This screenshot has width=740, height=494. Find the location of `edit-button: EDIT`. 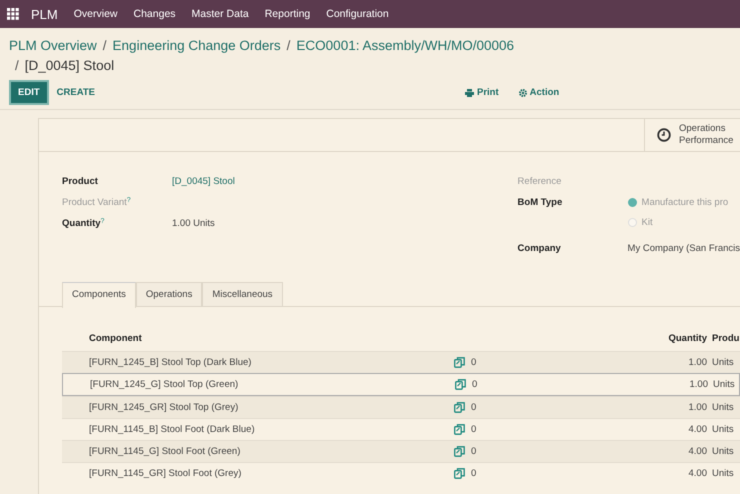

edit-button: EDIT is located at coordinates (29, 92).